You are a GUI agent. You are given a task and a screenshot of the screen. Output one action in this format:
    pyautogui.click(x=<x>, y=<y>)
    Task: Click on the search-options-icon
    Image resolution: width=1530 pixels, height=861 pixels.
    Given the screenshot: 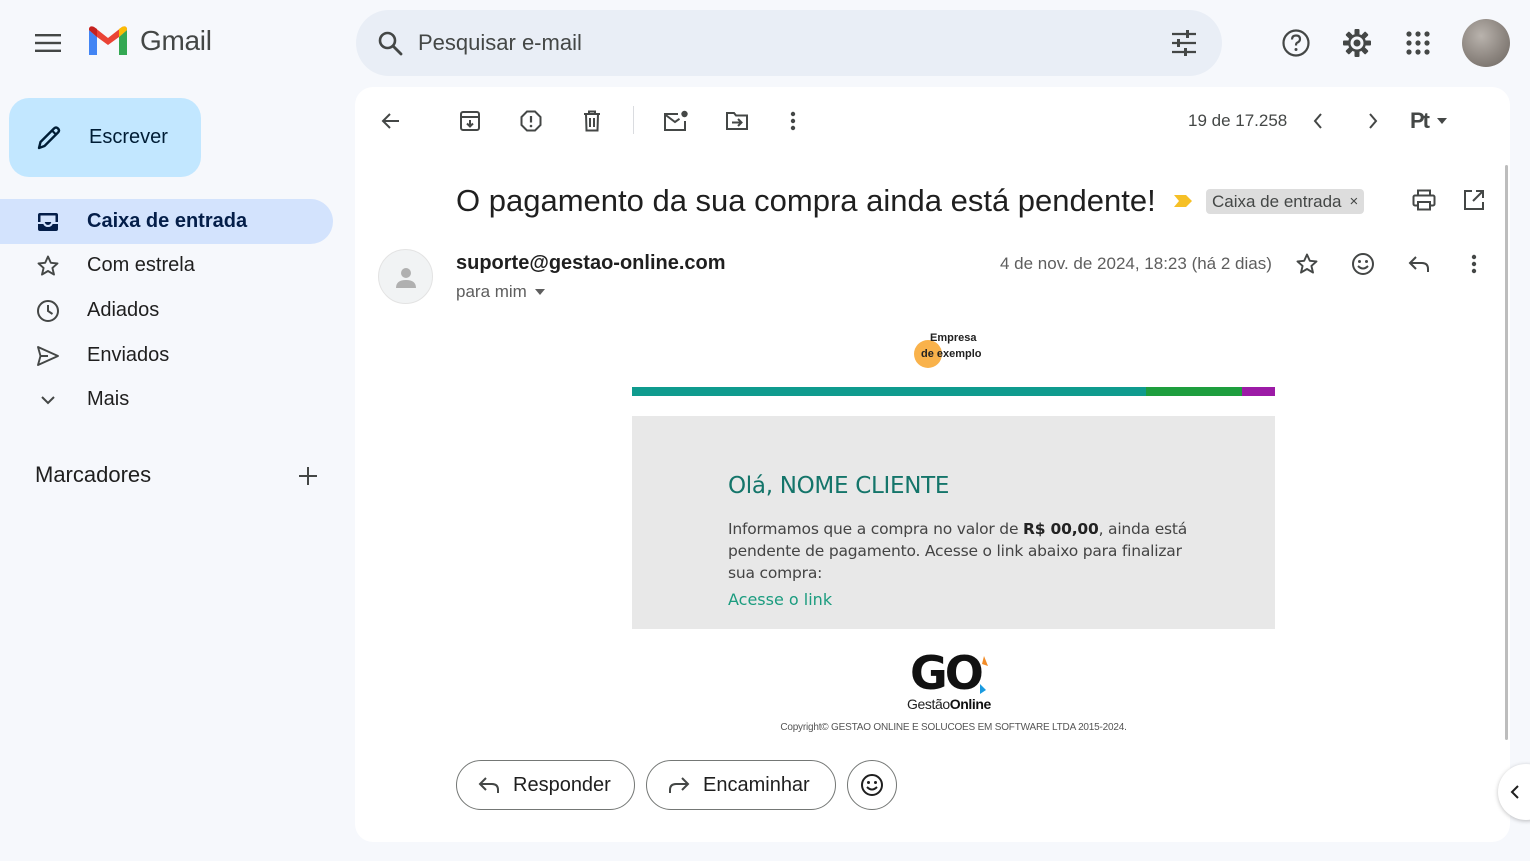 What is the action you would take?
    pyautogui.click(x=1184, y=43)
    